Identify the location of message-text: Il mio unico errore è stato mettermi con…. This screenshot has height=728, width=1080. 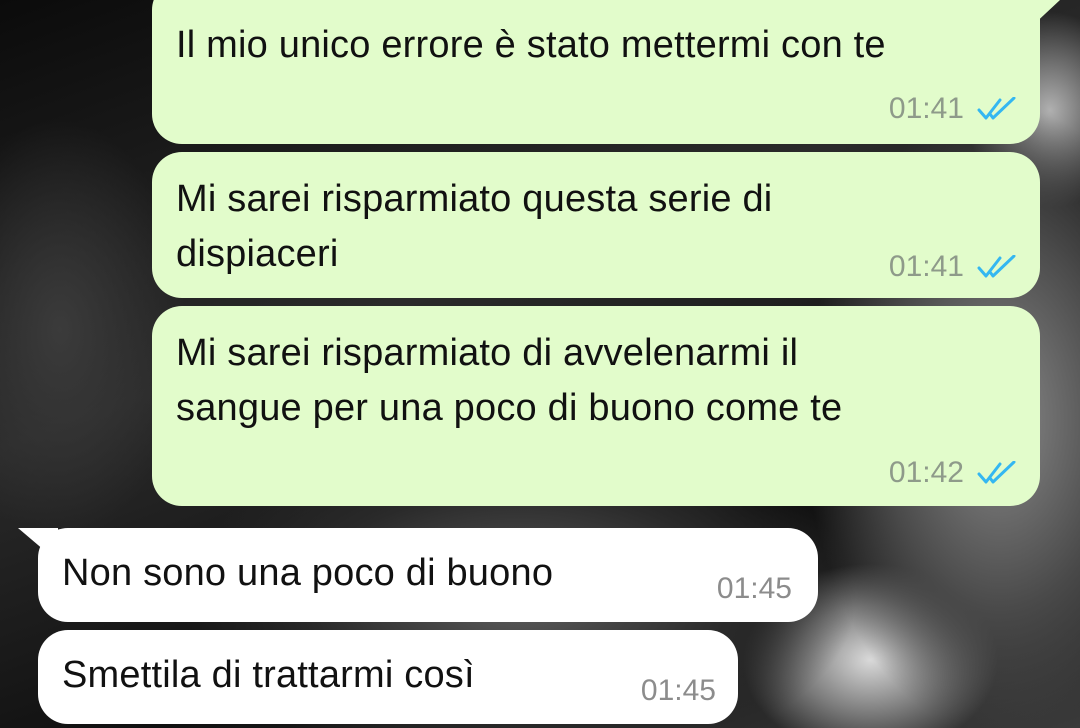
(531, 45).